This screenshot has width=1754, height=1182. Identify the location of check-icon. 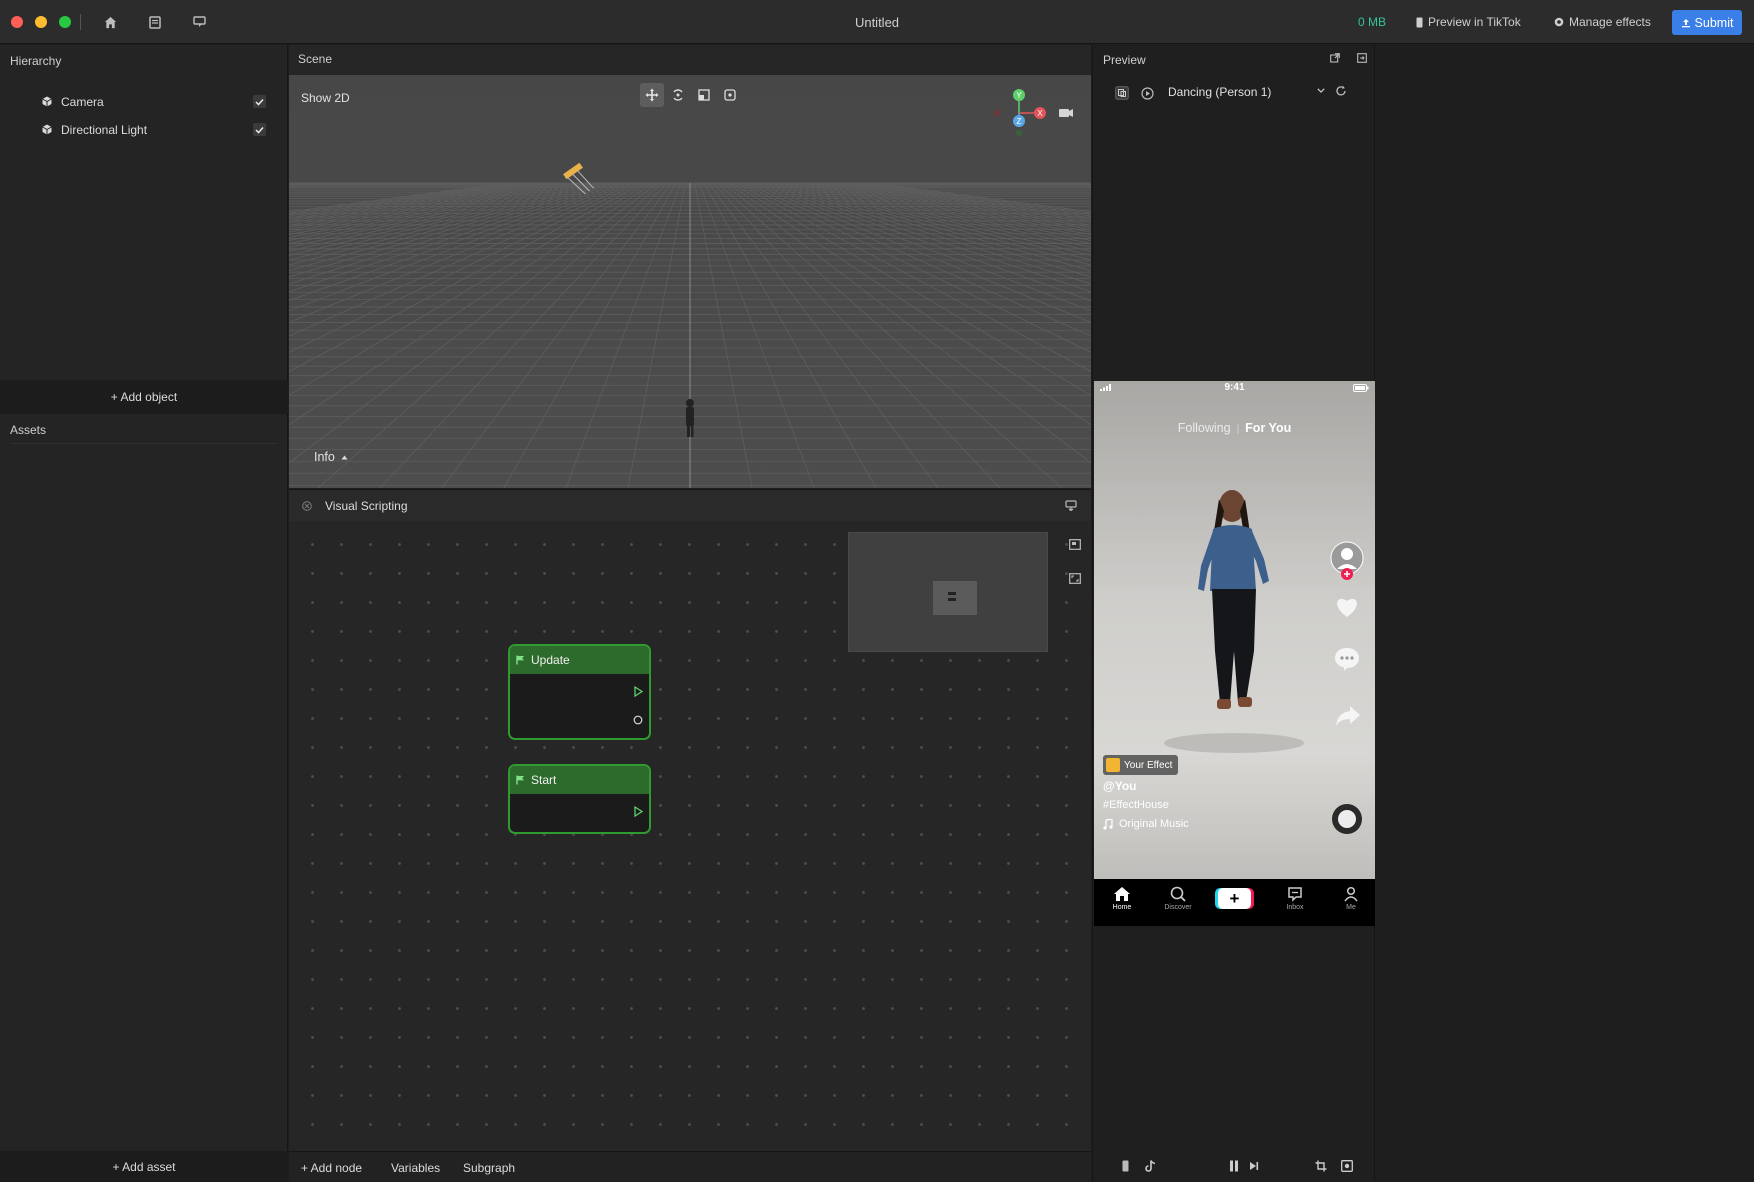
(259, 102).